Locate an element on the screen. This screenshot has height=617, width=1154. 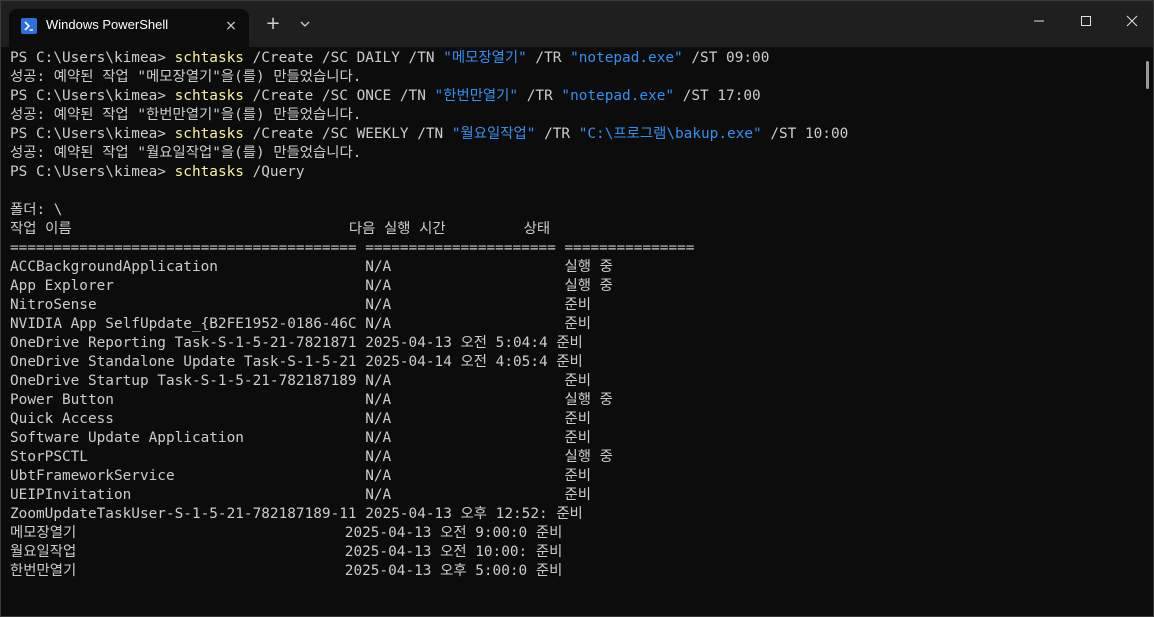
close-tab-icon: × is located at coordinates (231, 26).